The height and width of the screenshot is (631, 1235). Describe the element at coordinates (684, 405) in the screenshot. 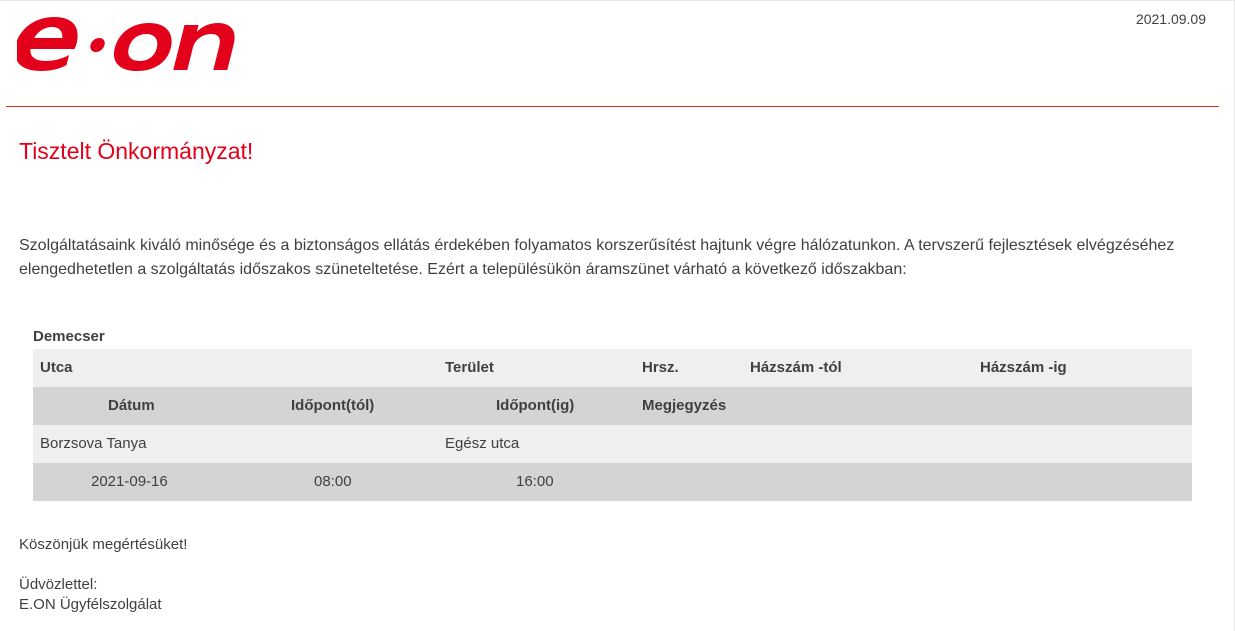

I see `header-note: Megjegyzés` at that location.